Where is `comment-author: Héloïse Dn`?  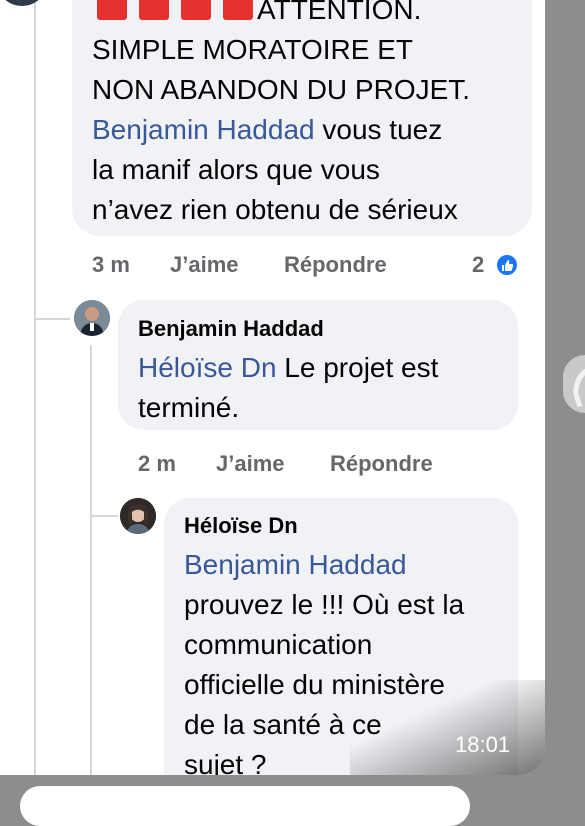
comment-author: Héloïse Dn is located at coordinates (241, 526).